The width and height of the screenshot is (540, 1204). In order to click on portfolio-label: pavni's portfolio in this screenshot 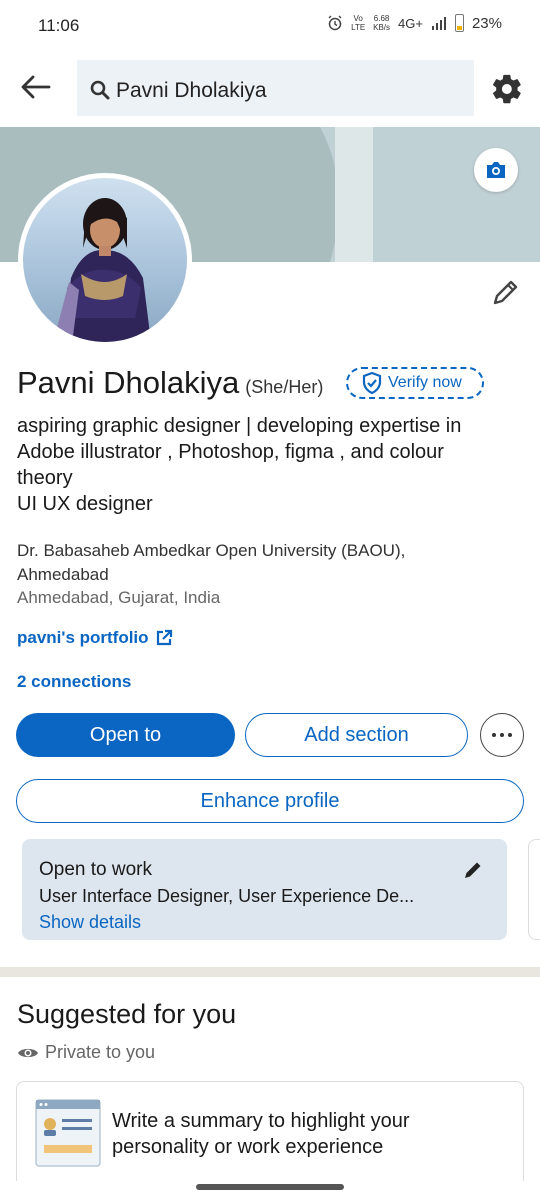, I will do `click(83, 637)`.